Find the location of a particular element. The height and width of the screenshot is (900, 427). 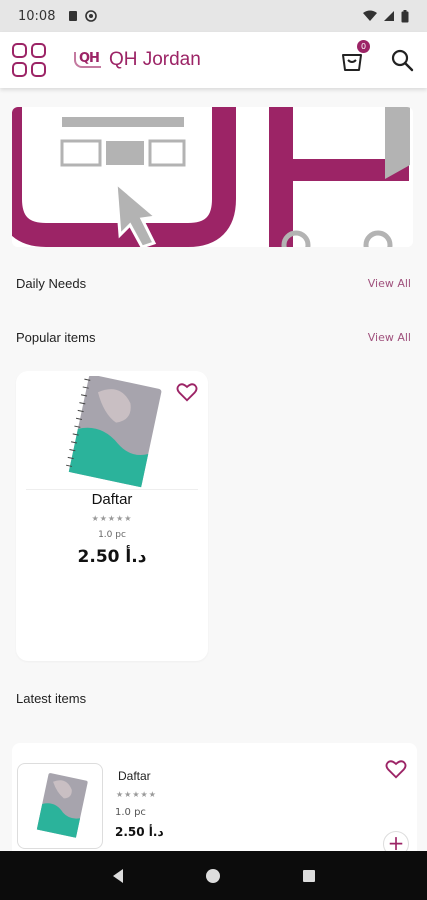

sim-icon is located at coordinates (73, 16).